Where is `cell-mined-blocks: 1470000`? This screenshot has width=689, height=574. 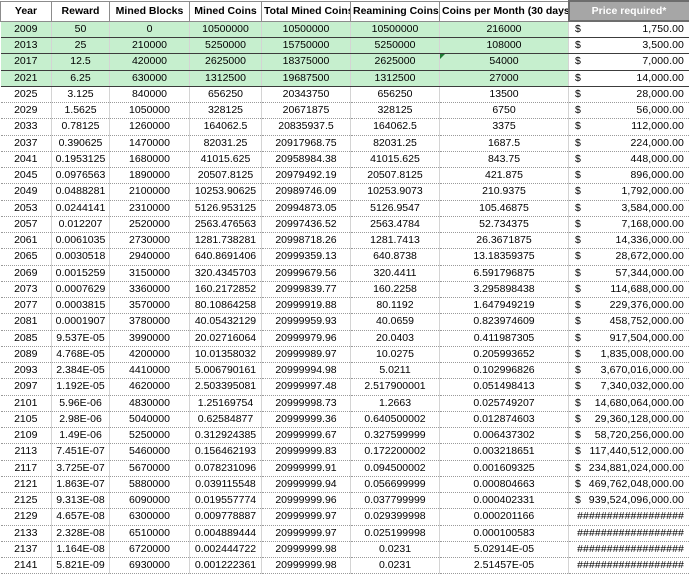 cell-mined-blocks: 1470000 is located at coordinates (150, 143).